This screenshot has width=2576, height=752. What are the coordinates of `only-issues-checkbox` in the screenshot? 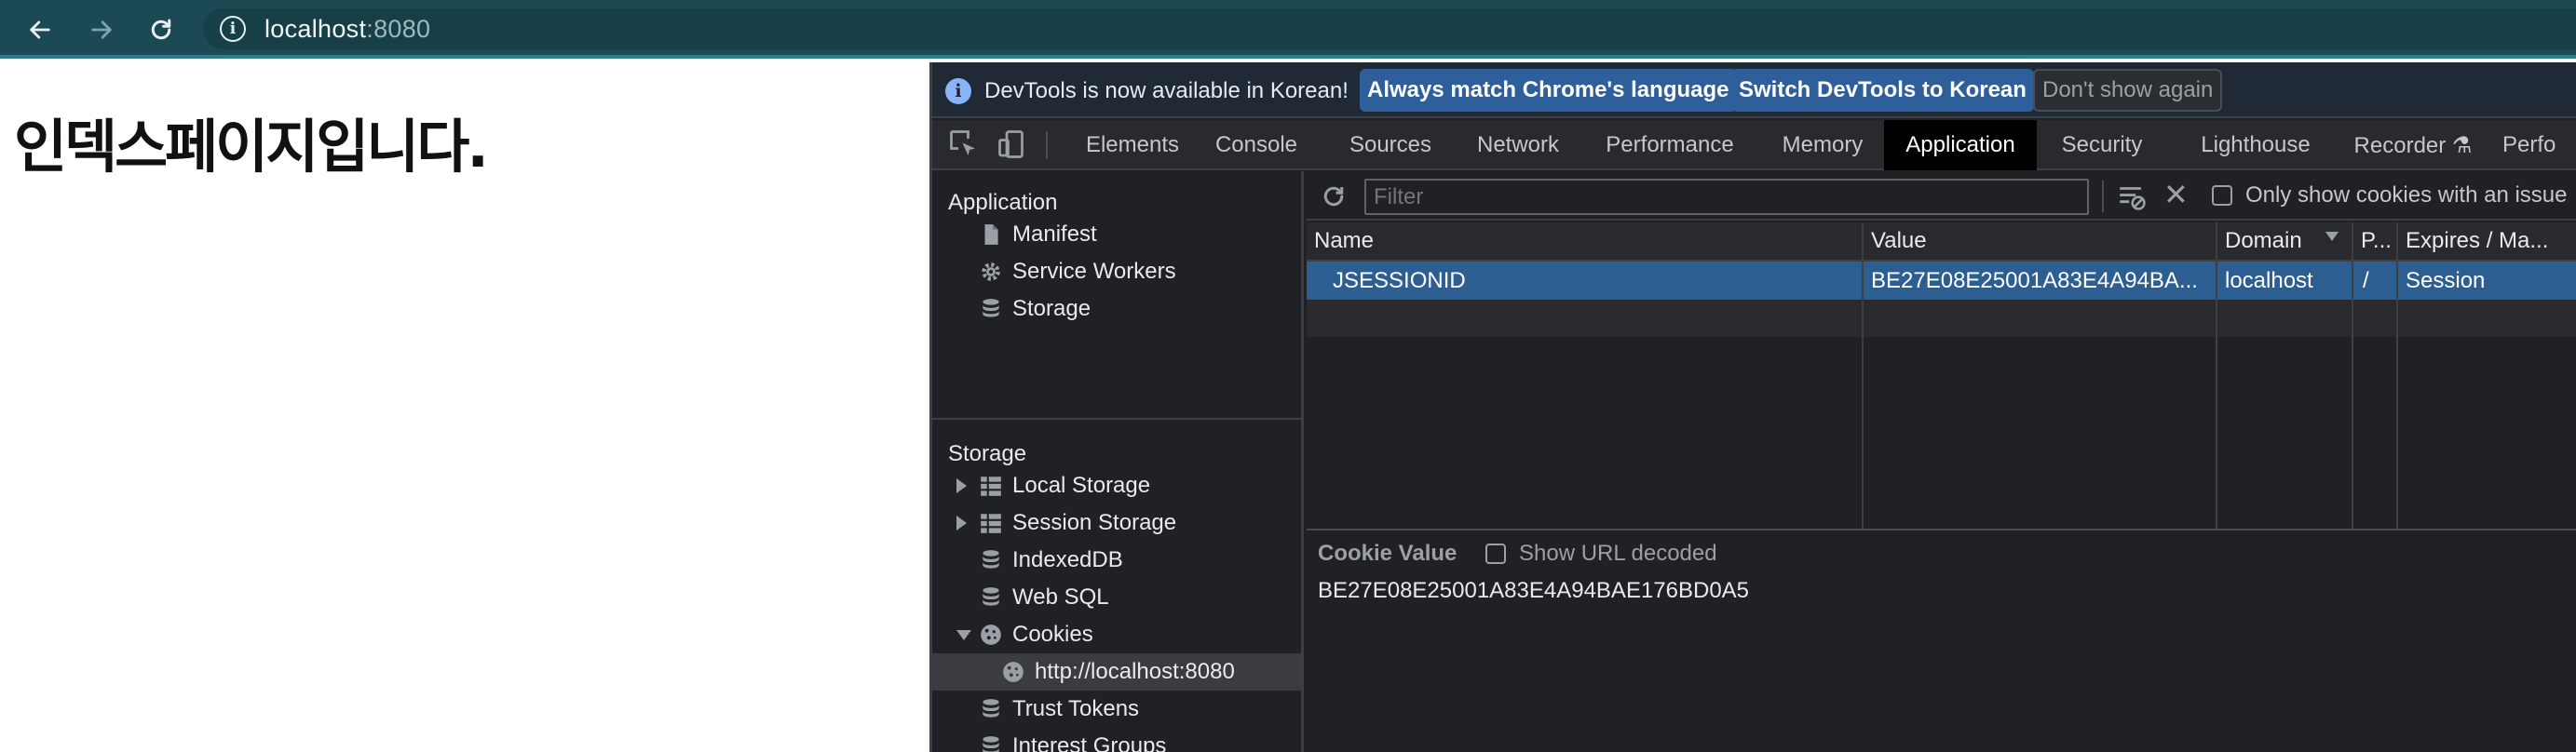 It's located at (2222, 196).